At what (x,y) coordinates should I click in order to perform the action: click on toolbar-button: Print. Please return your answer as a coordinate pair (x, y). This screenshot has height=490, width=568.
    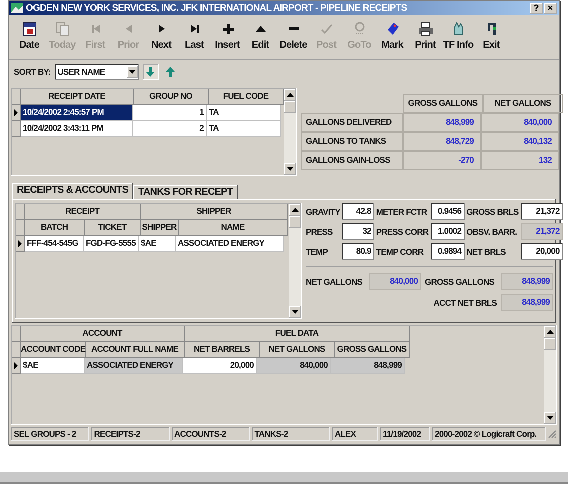
    Looking at the image, I should click on (425, 38).